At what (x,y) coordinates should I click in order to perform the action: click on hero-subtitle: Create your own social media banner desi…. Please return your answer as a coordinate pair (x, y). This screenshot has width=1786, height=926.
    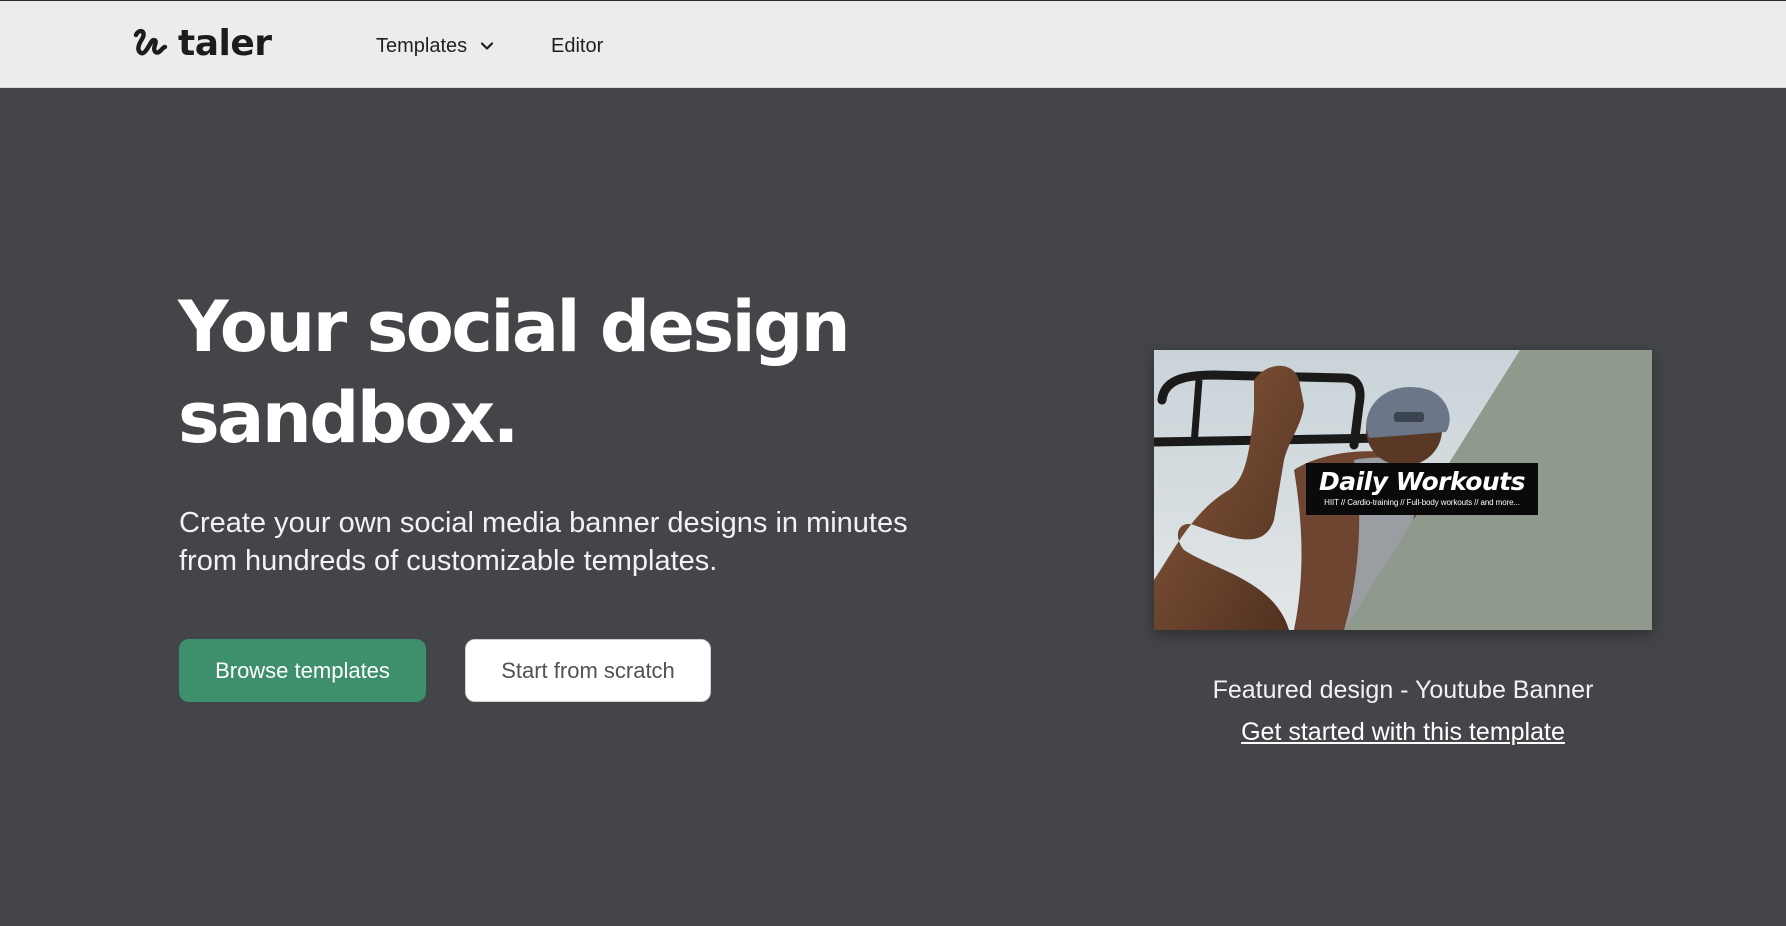
    Looking at the image, I should click on (579, 542).